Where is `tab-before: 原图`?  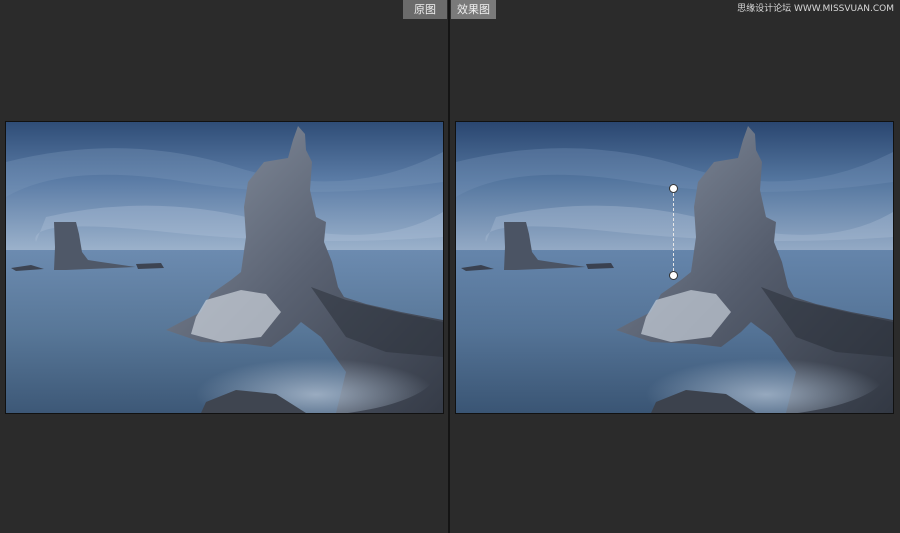
tab-before: 原图 is located at coordinates (425, 9).